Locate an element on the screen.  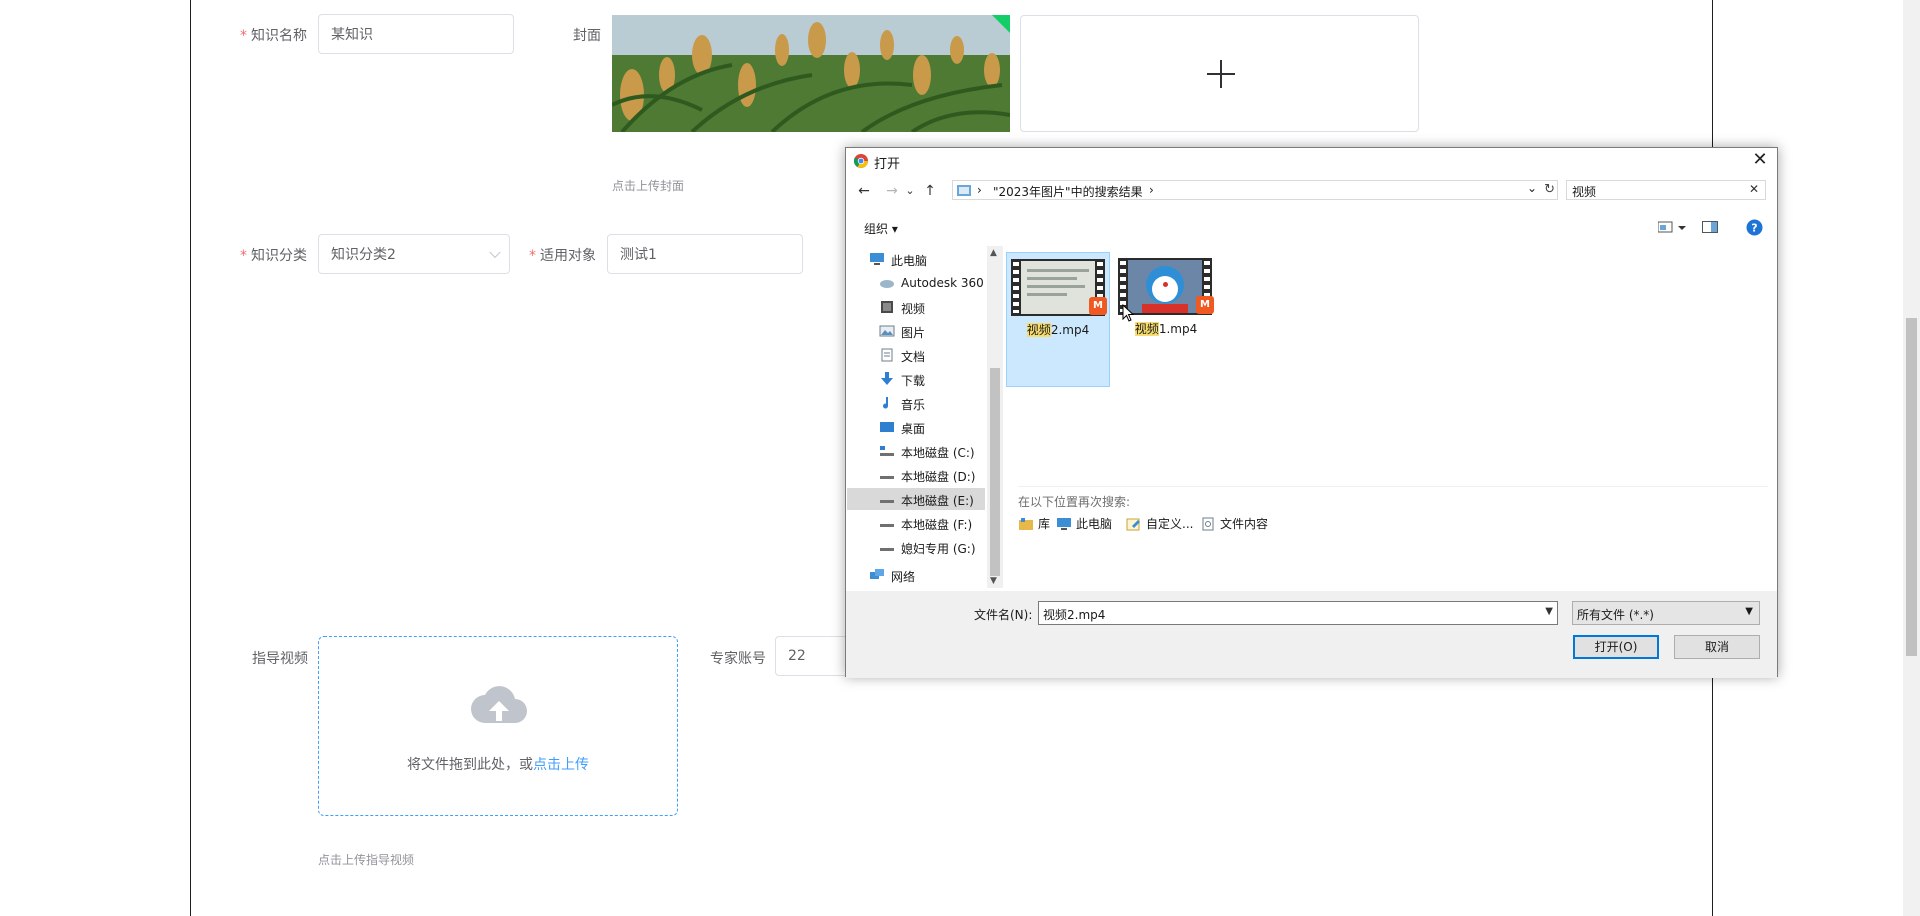
millet-photo is located at coordinates (811, 73).